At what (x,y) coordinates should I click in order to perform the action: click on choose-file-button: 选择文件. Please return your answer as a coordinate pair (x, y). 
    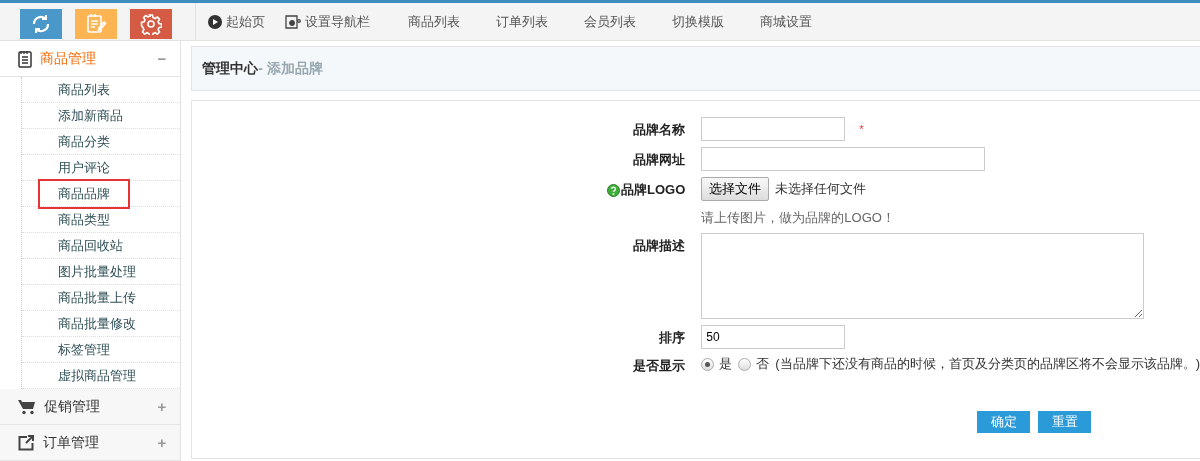
    Looking at the image, I should click on (735, 189).